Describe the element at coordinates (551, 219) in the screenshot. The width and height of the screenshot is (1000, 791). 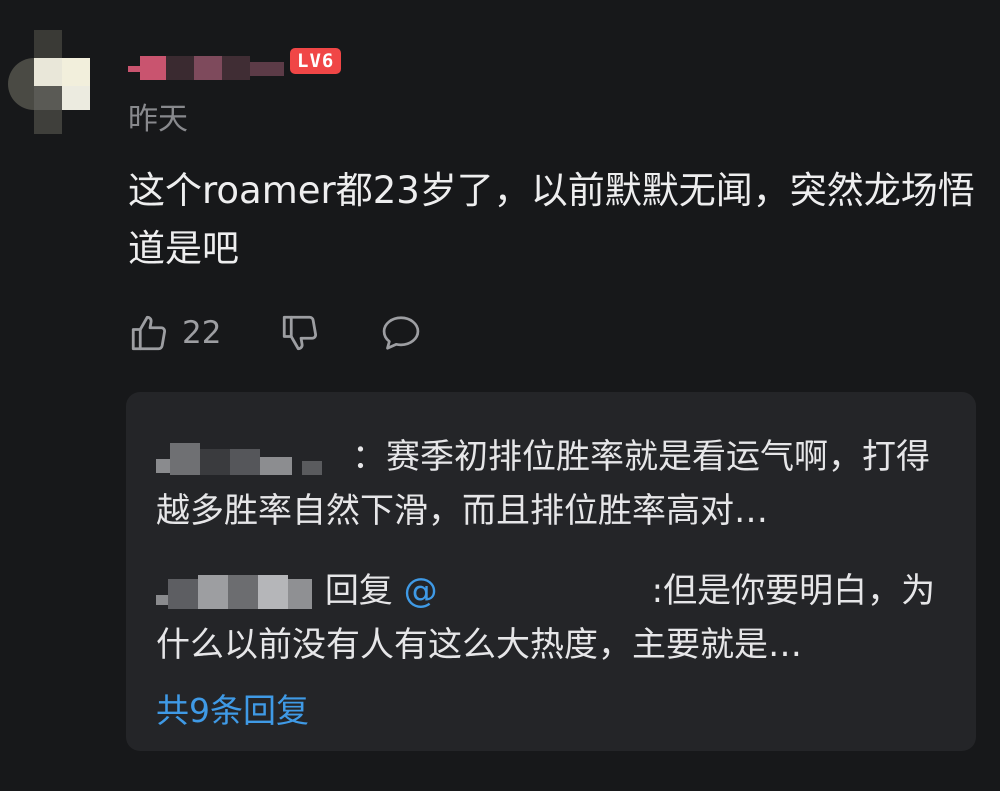
I see `comment-text: 这个roamer都23岁了，以前默默无闻，突然龙场悟道是吧` at that location.